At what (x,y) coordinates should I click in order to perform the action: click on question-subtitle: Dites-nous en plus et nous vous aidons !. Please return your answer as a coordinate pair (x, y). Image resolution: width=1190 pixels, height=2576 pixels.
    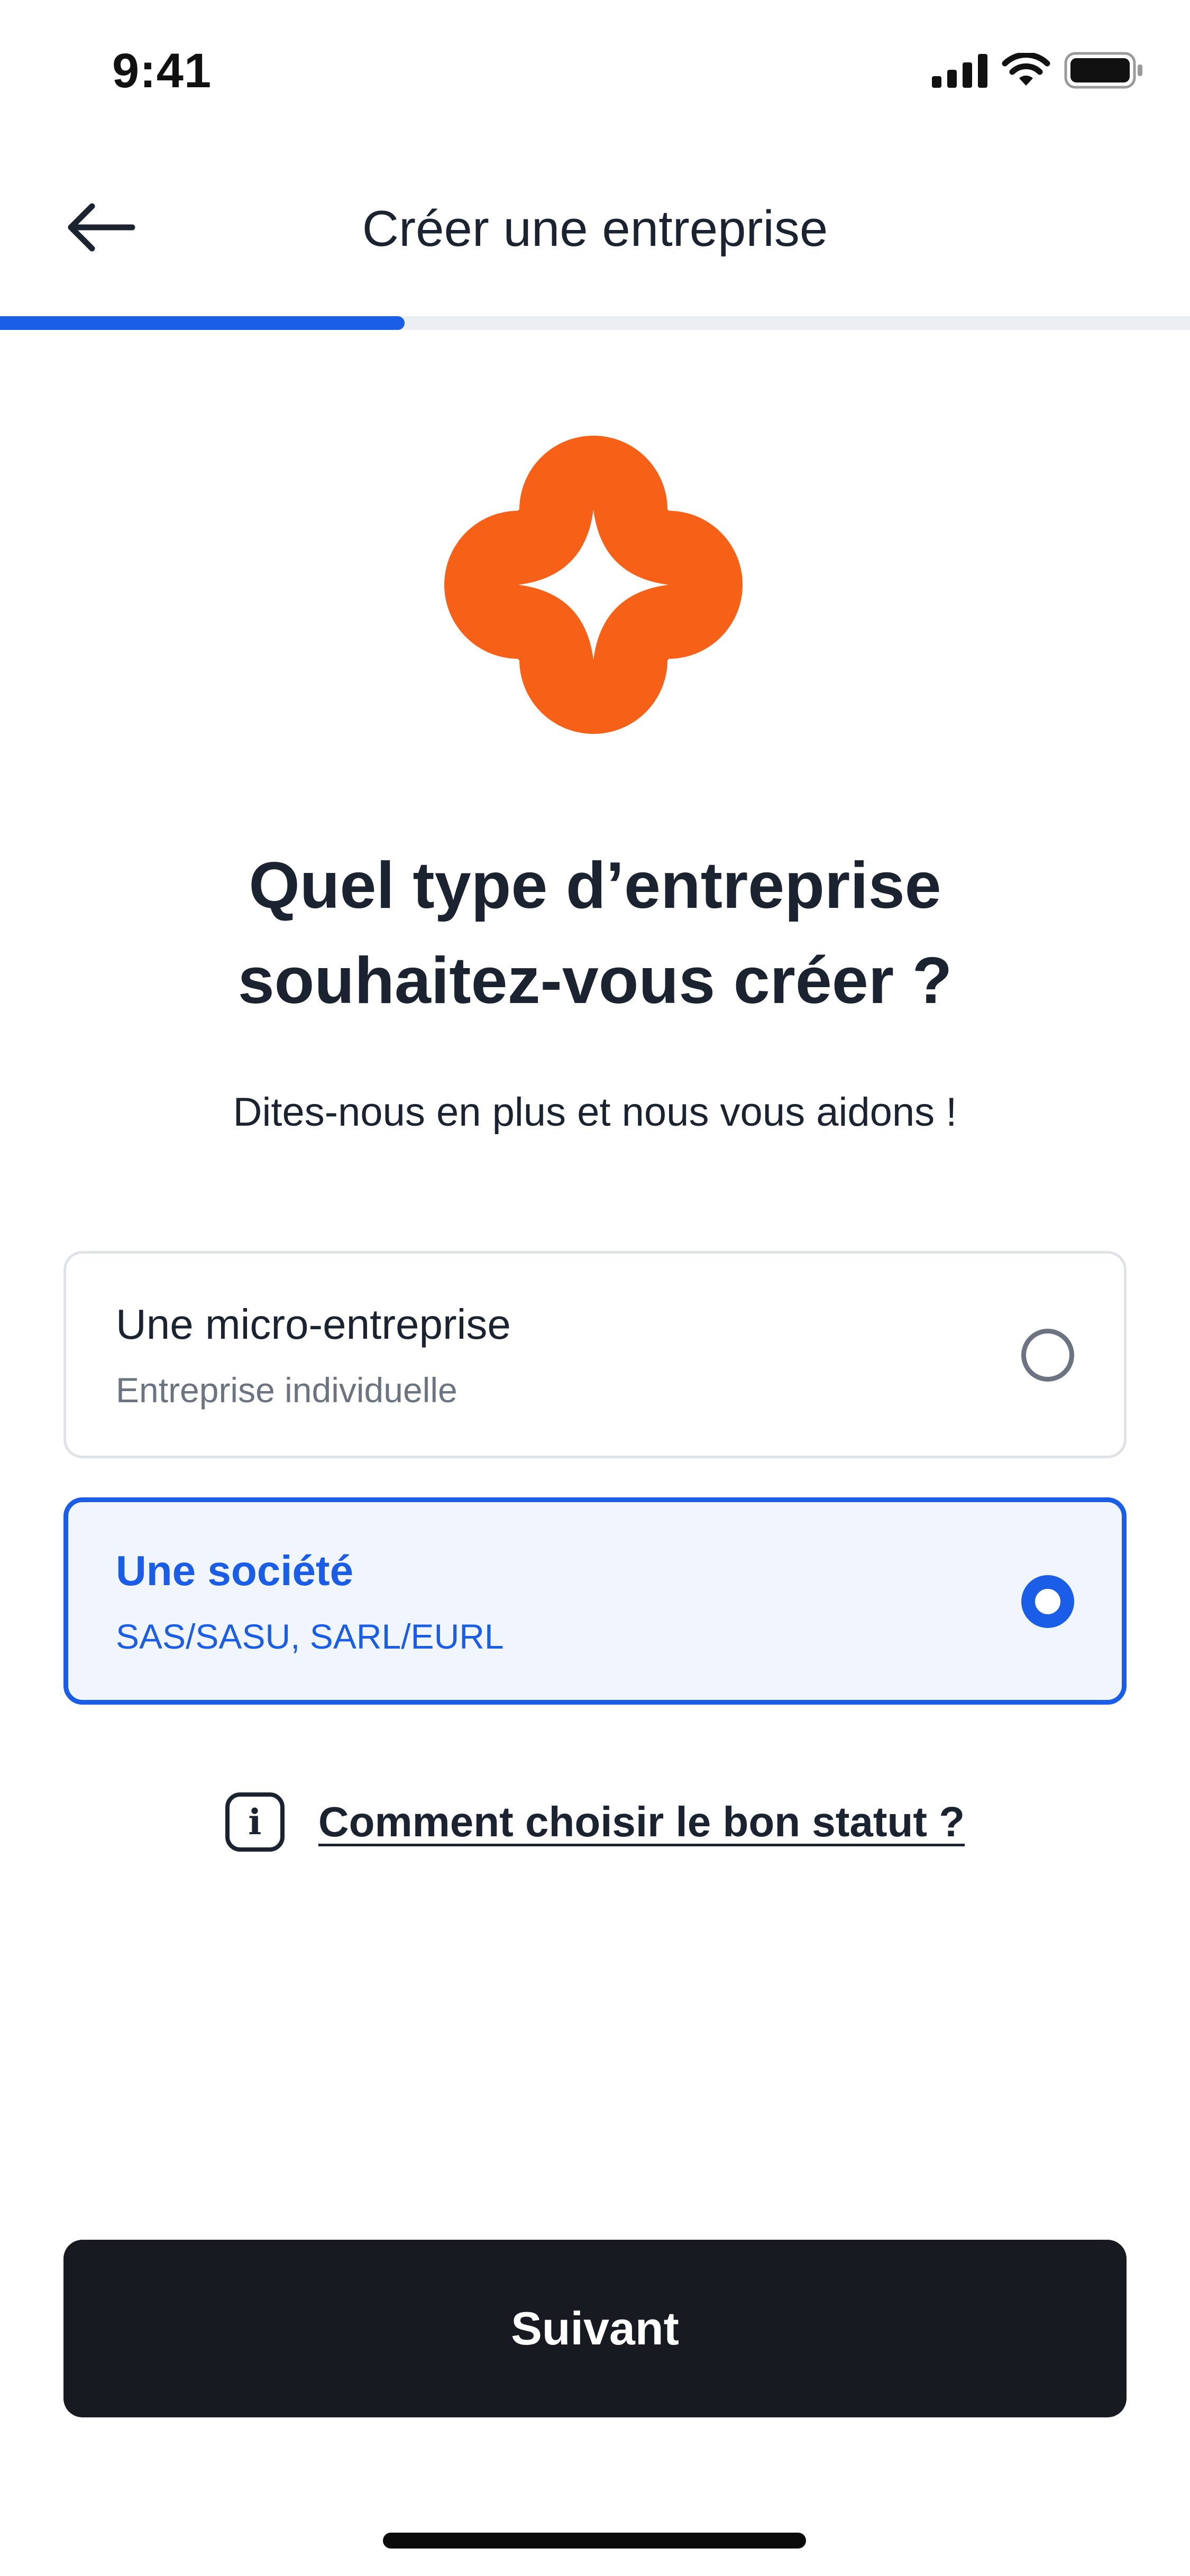
    Looking at the image, I should click on (595, 1112).